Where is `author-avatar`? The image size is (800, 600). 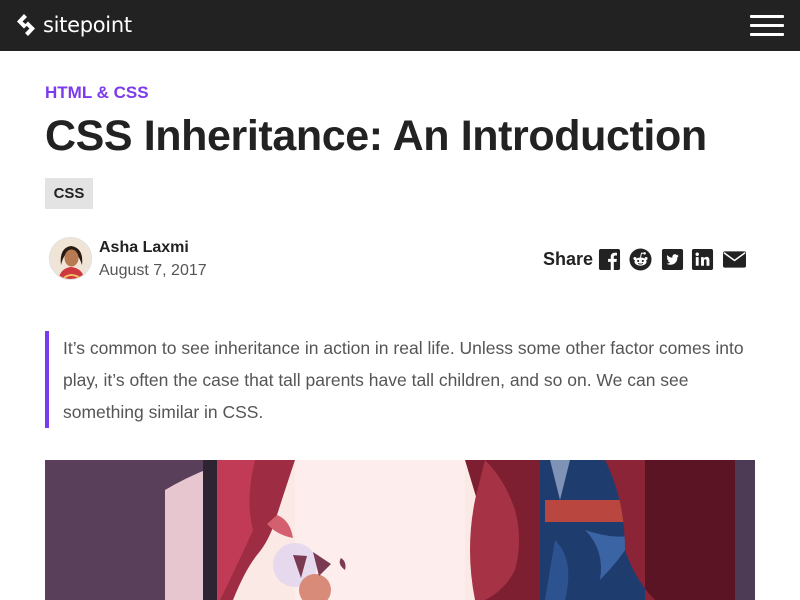 author-avatar is located at coordinates (70, 258).